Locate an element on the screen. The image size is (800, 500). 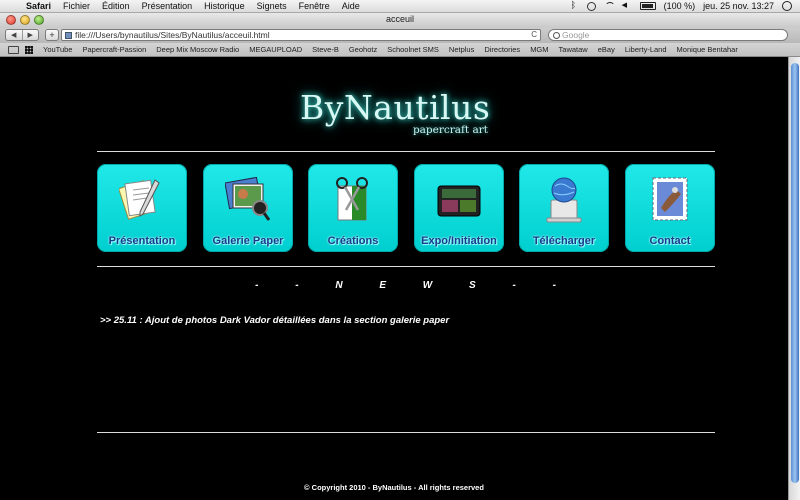
bookmark-item: Deep Mix Moscow Radio is located at coordinates (197, 49).